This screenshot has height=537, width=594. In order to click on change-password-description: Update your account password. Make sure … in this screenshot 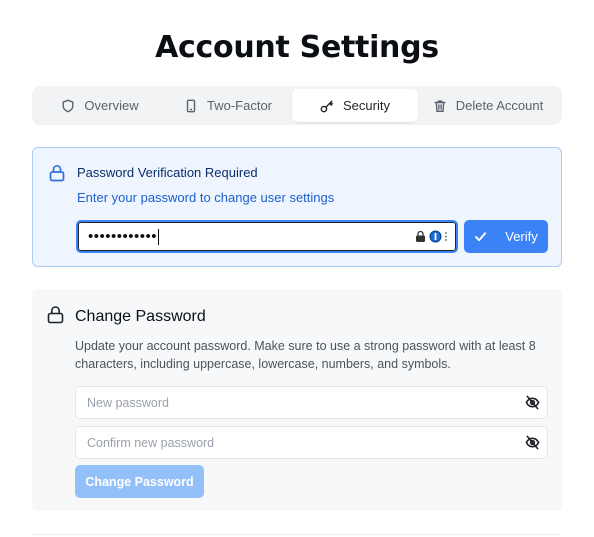, I will do `click(305, 355)`.